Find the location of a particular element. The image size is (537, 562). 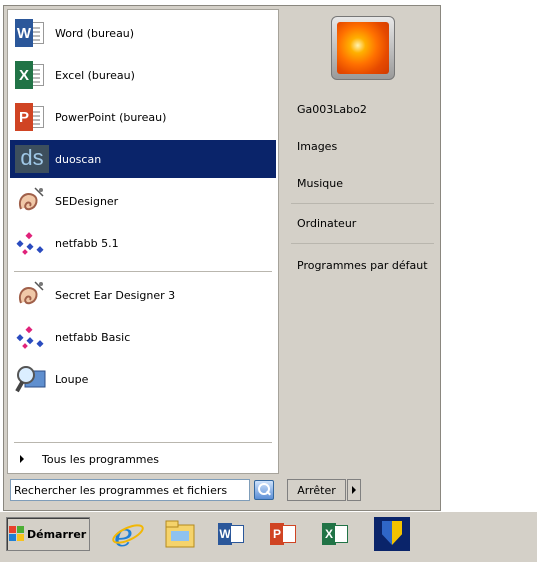

start-button: Démarrer is located at coordinates (48, 534).